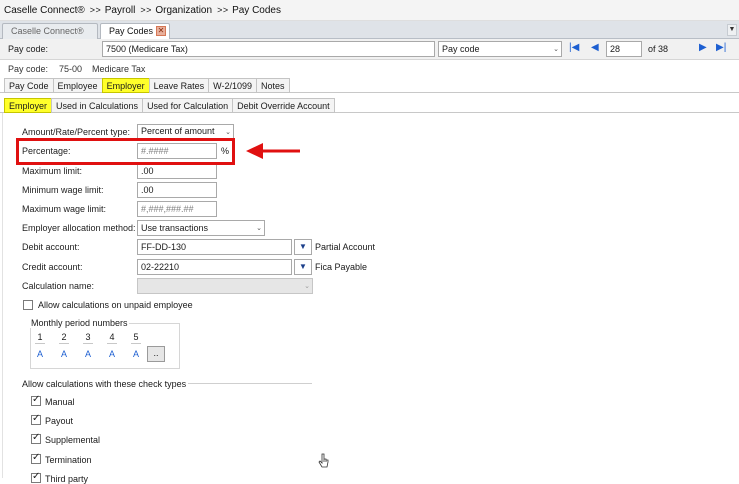  I want to click on doc-tab-label: Caselle Connect®, so click(47, 31).